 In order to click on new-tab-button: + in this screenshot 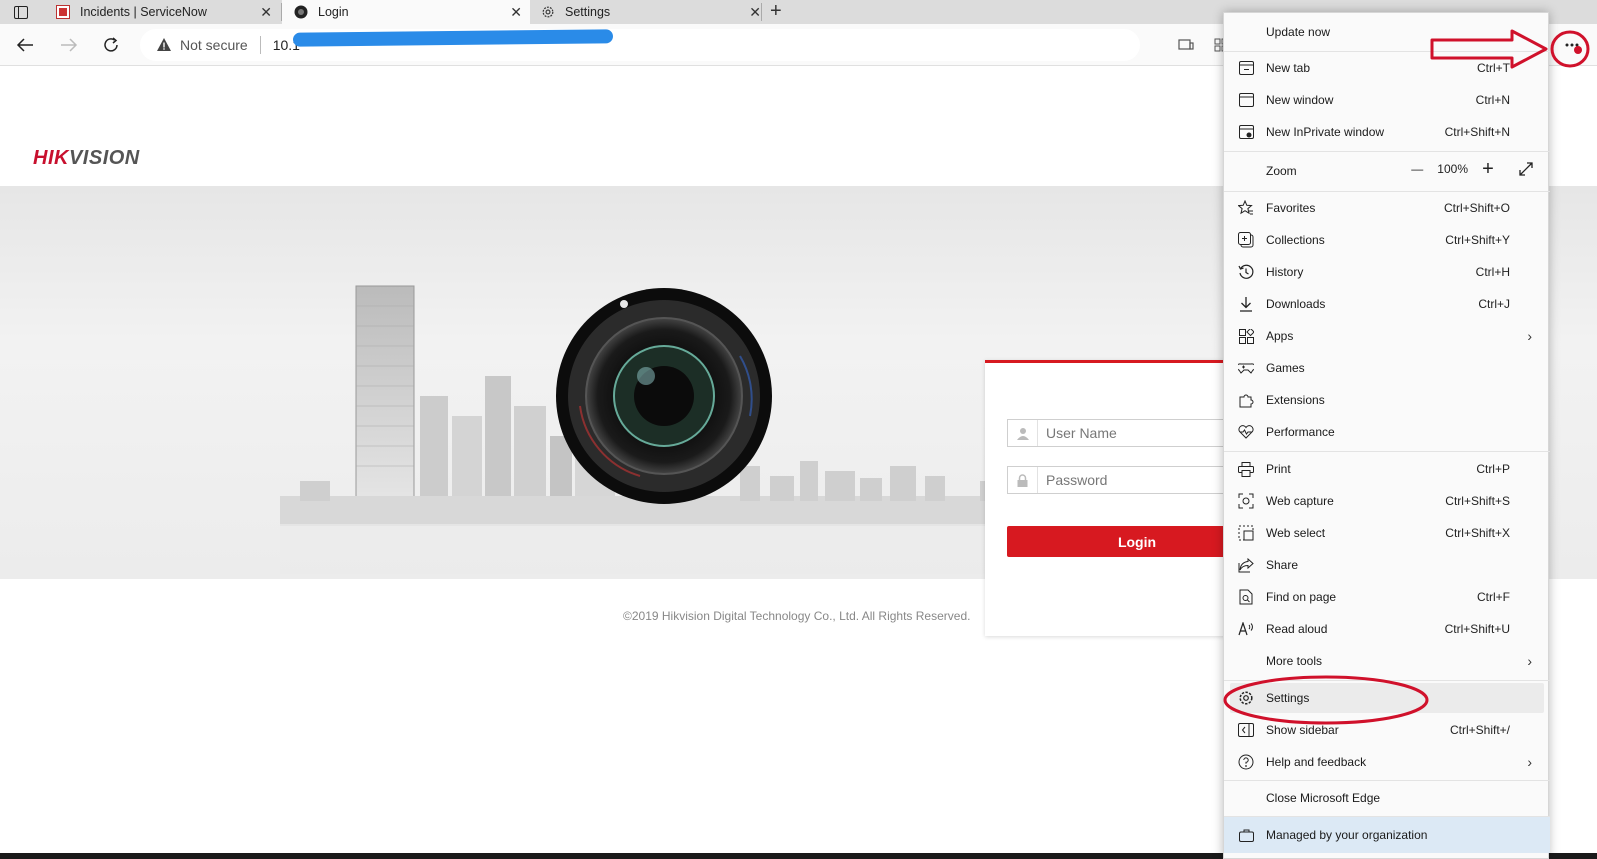, I will do `click(776, 11)`.